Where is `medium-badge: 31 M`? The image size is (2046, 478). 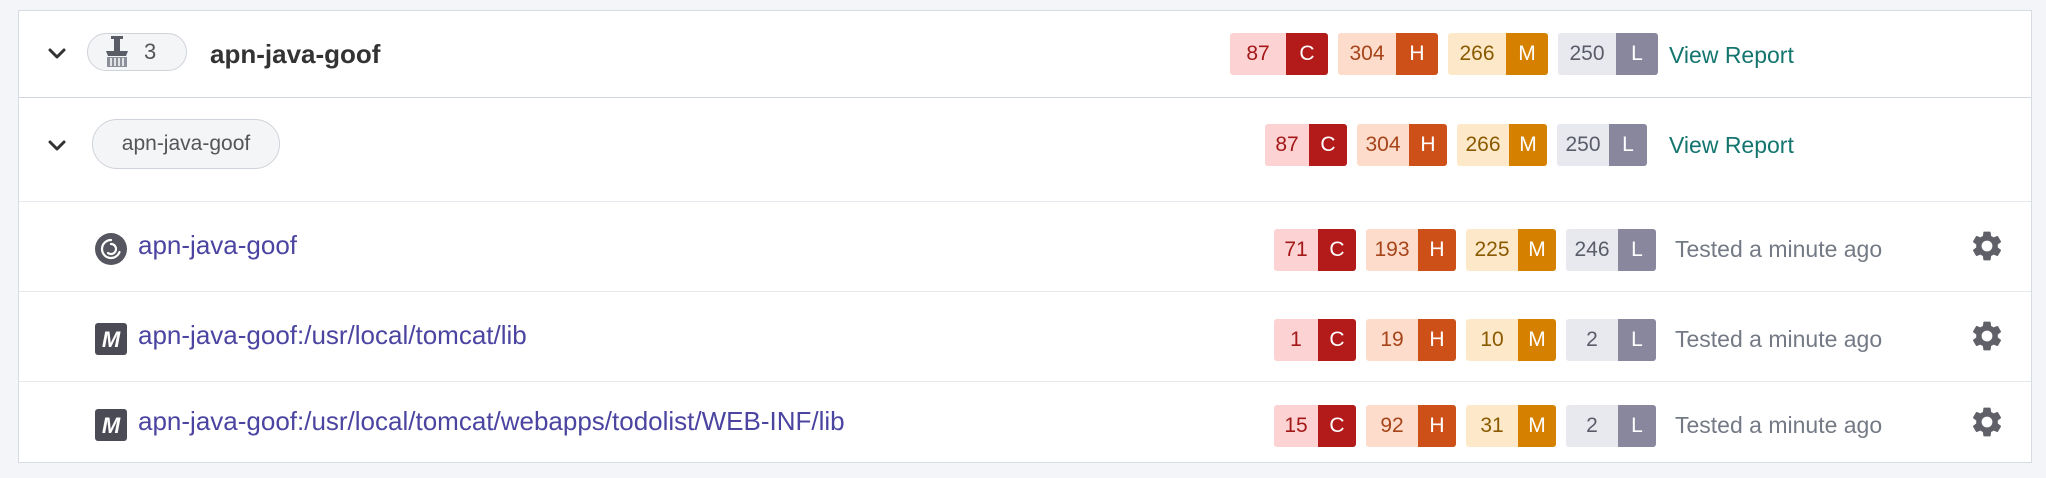
medium-badge: 31 M is located at coordinates (1511, 426).